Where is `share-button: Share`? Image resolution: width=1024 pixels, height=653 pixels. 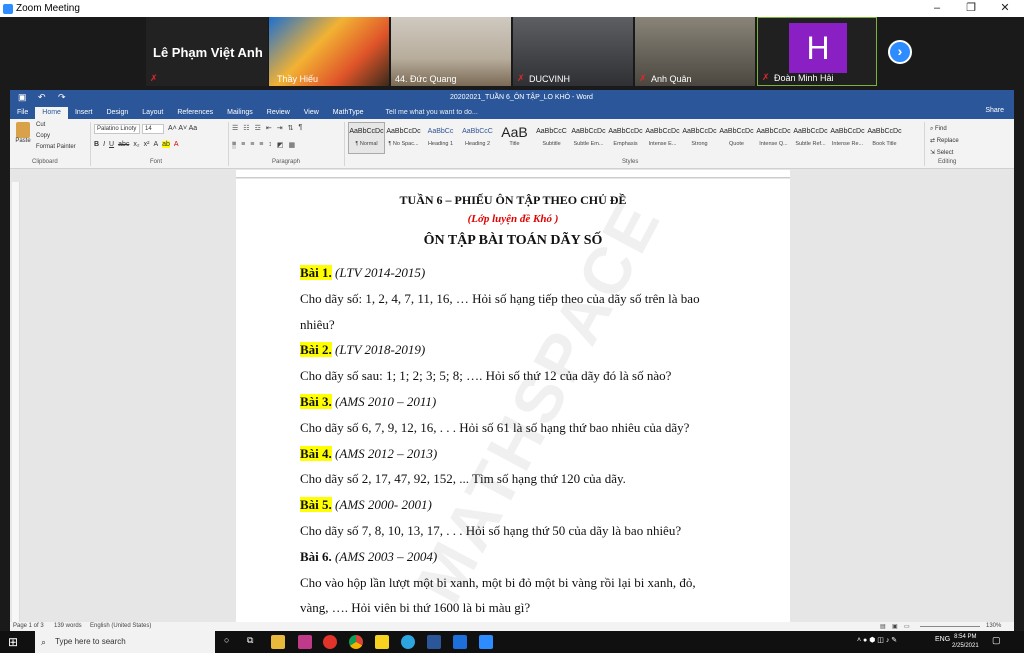 share-button: Share is located at coordinates (994, 110).